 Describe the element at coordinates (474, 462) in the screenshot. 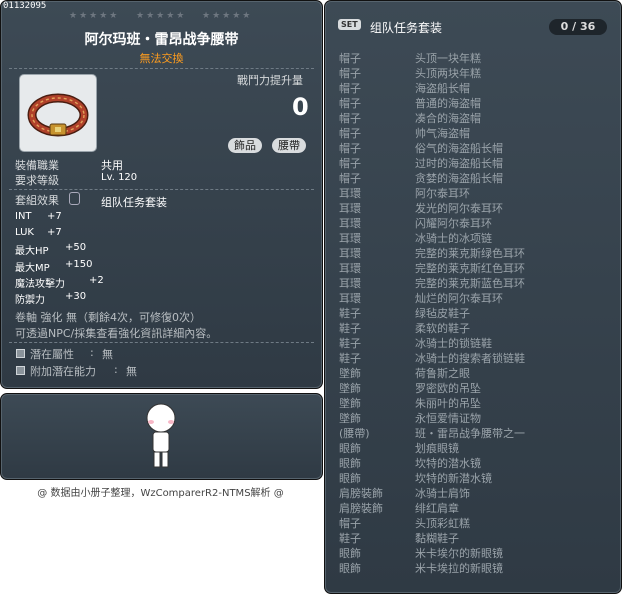

I see `set-item-row: 眼飾 坎特的潜水镜` at that location.